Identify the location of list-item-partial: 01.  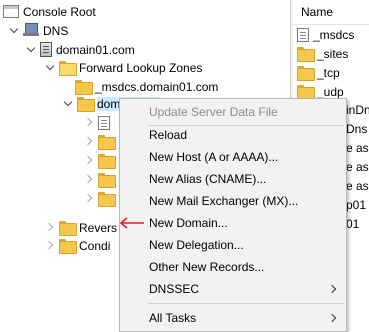
(353, 224).